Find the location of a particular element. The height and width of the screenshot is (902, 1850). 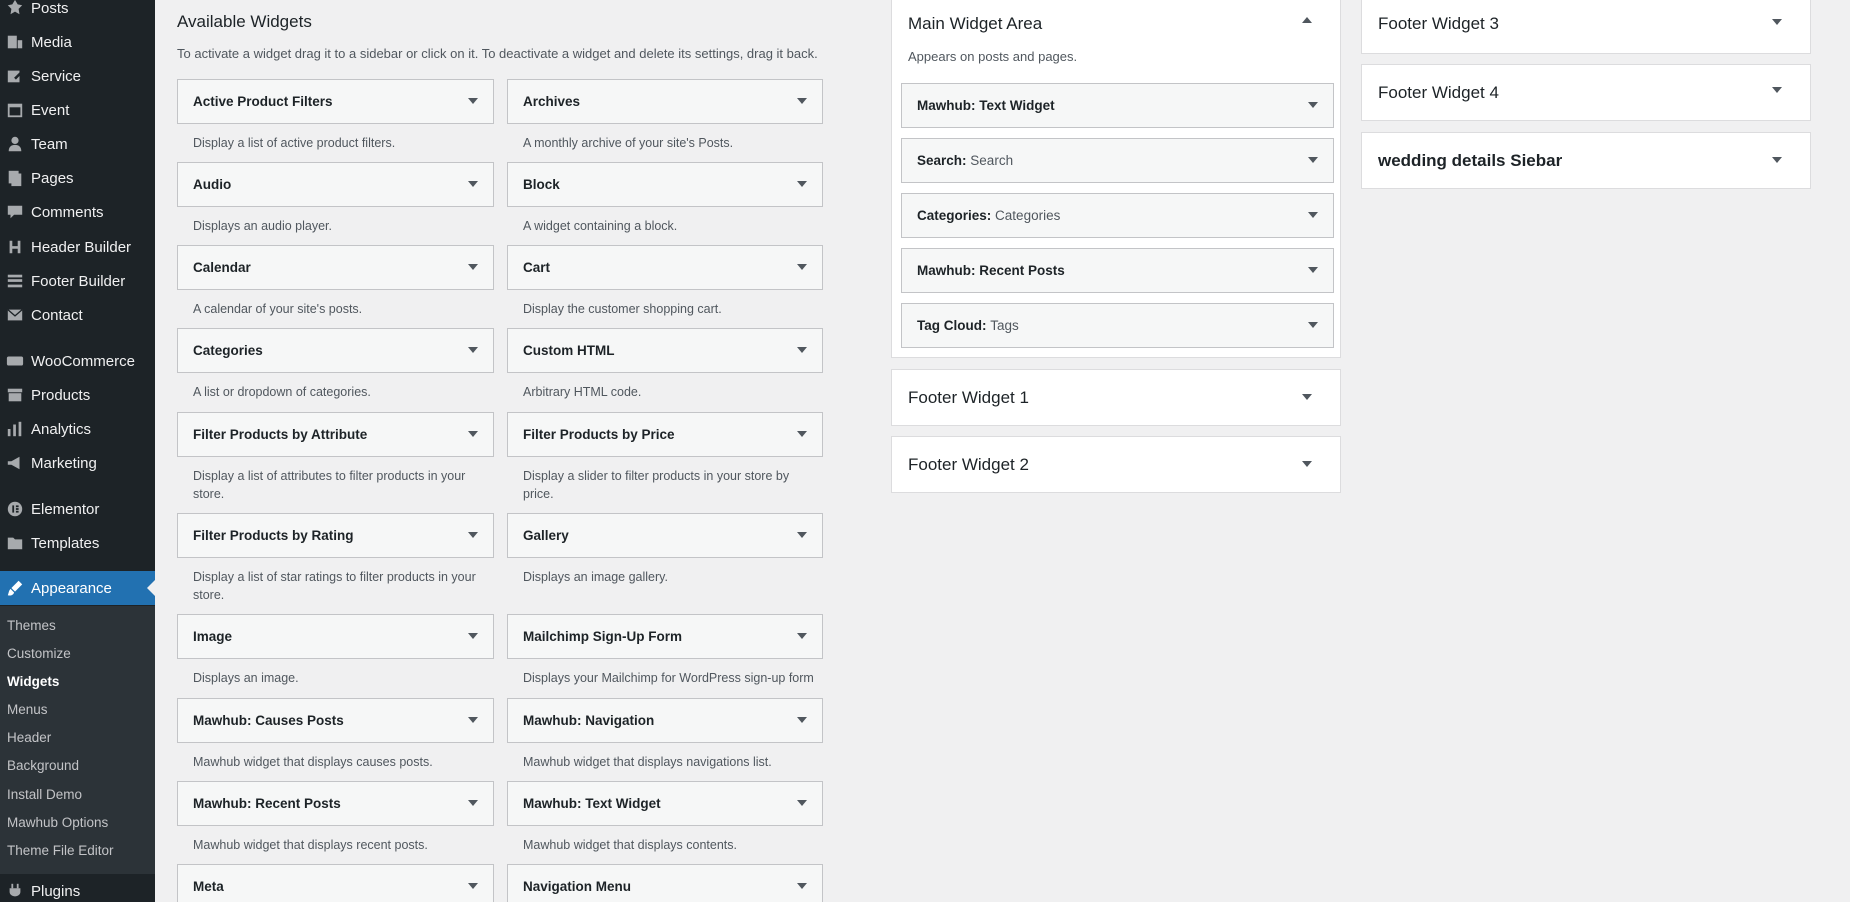

available-widget: Navigation Menu is located at coordinates (665, 883).